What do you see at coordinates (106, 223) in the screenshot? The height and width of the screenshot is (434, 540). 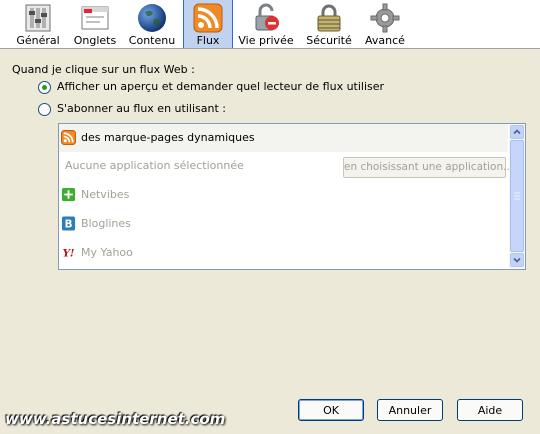 I see `list-item-label: Bloglines` at bounding box center [106, 223].